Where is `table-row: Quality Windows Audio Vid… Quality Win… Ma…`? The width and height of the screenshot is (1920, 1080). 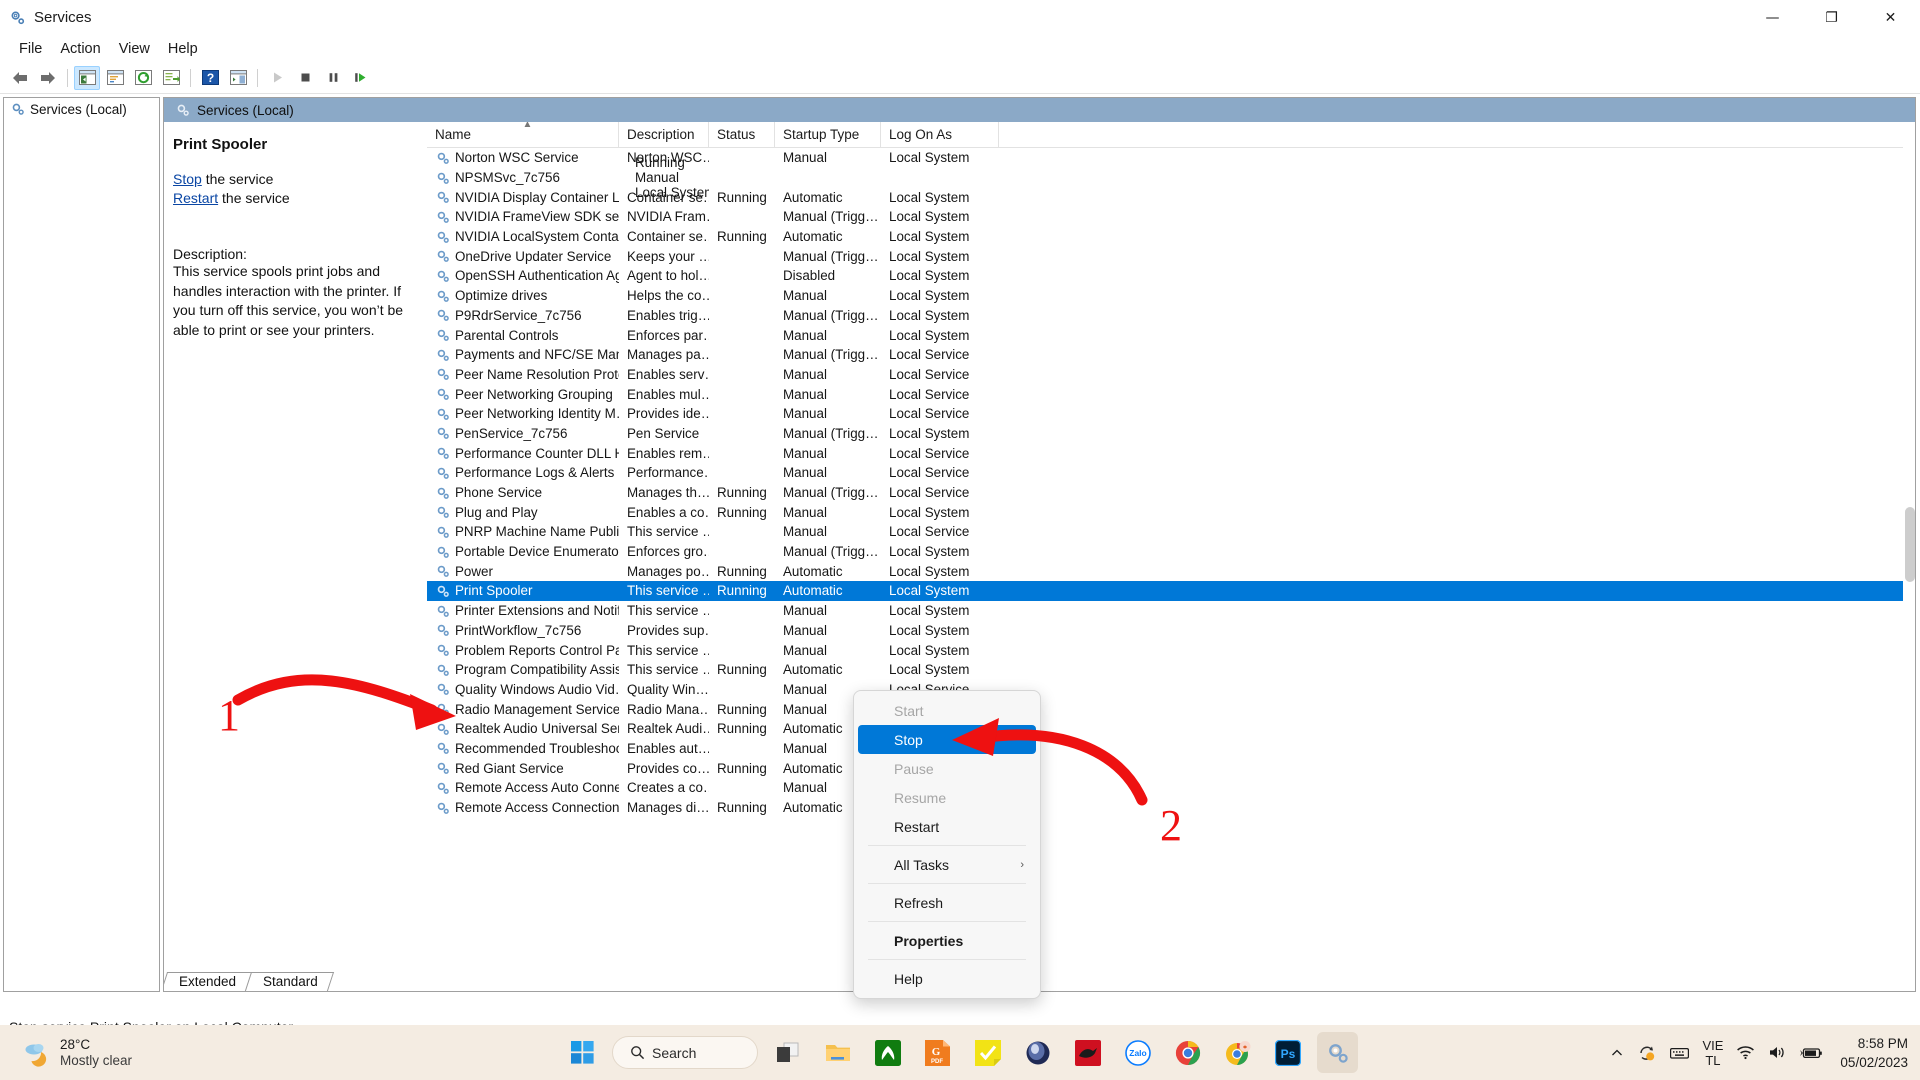
table-row: Quality Windows Audio Vid… Quality Win… Ma… is located at coordinates (1171, 690).